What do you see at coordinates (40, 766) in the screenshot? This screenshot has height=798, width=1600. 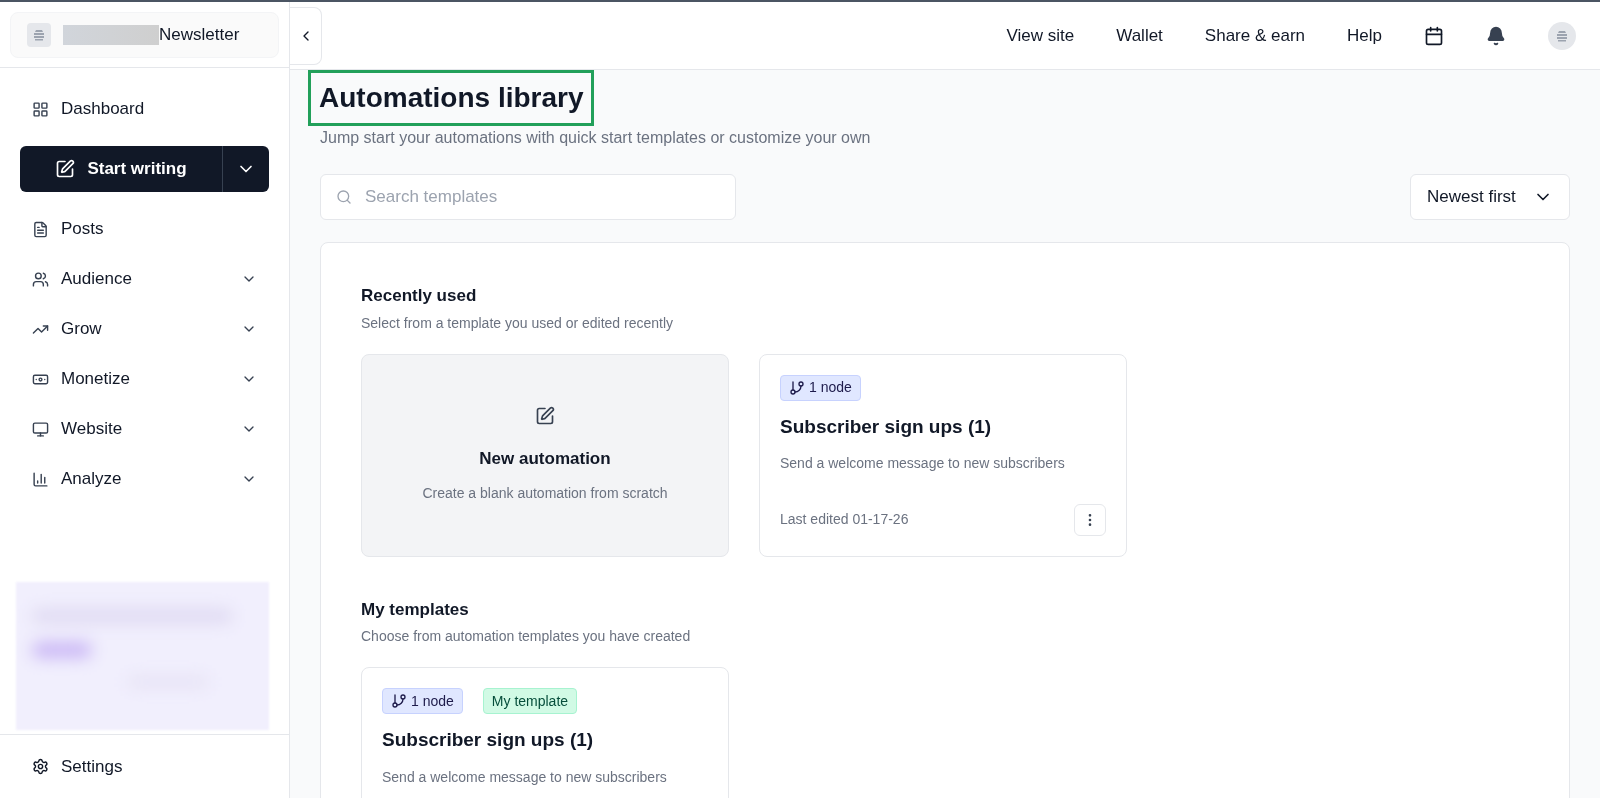 I see `settings-icon` at bounding box center [40, 766].